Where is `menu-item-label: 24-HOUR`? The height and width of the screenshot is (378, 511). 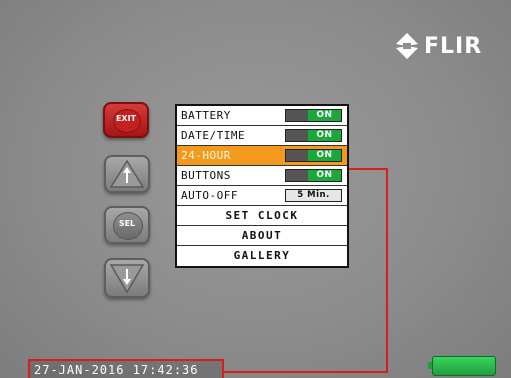
menu-item-label: 24-HOUR is located at coordinates (206, 155).